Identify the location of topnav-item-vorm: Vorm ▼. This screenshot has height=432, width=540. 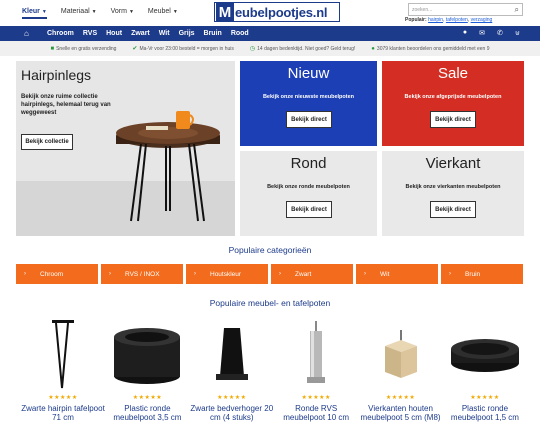
(122, 11).